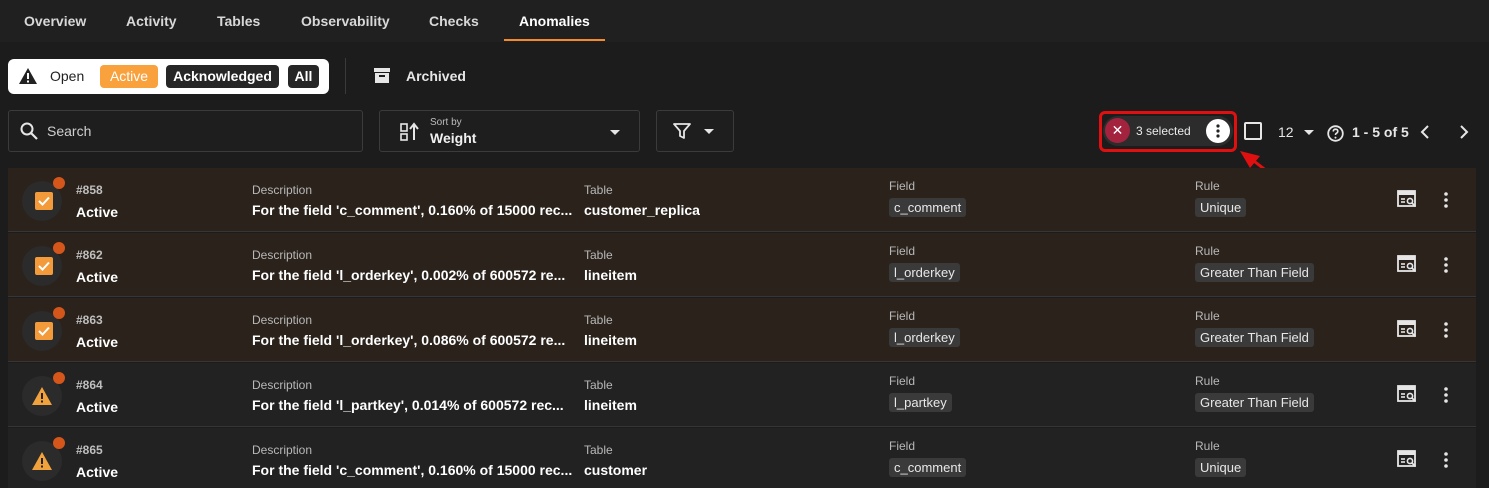 The height and width of the screenshot is (488, 1489). I want to click on tab-tables: Tables, so click(238, 21).